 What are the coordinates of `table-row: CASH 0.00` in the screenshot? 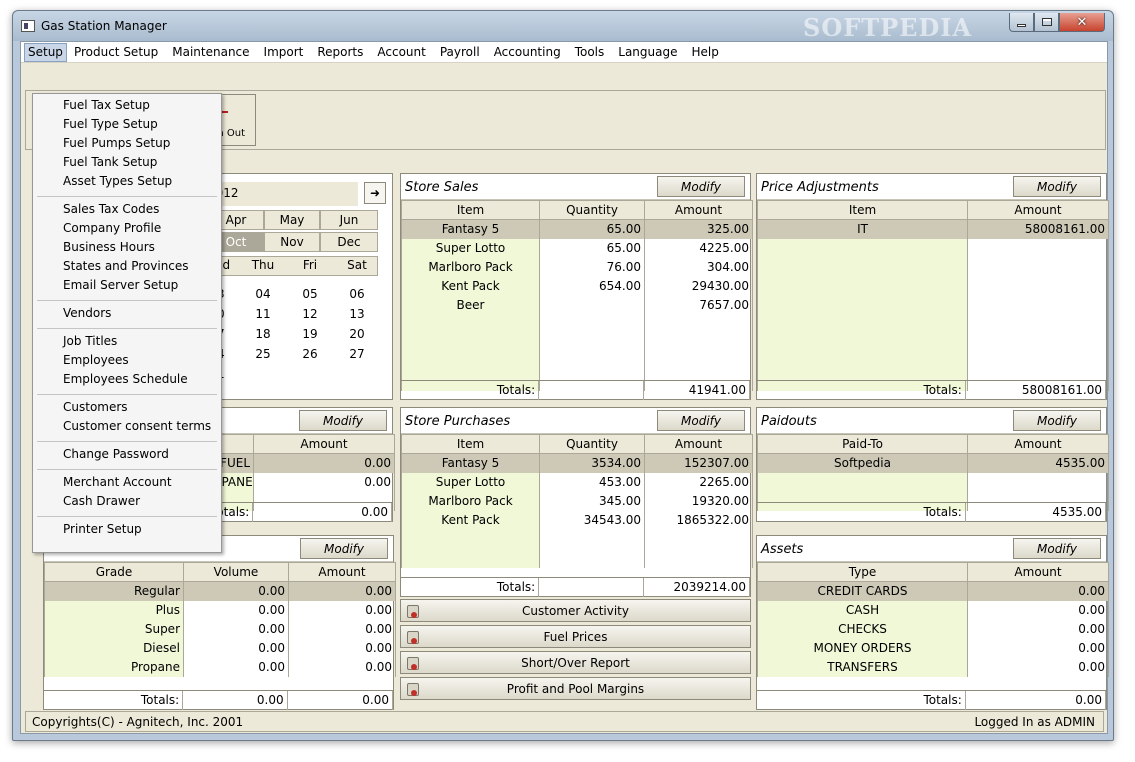 It's located at (933, 610).